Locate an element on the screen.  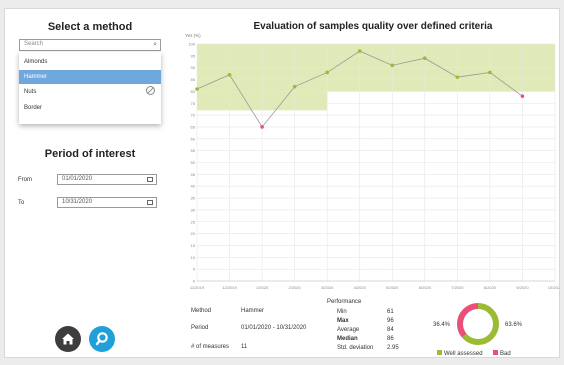
y-tick-label: 0 is located at coordinates (194, 281).